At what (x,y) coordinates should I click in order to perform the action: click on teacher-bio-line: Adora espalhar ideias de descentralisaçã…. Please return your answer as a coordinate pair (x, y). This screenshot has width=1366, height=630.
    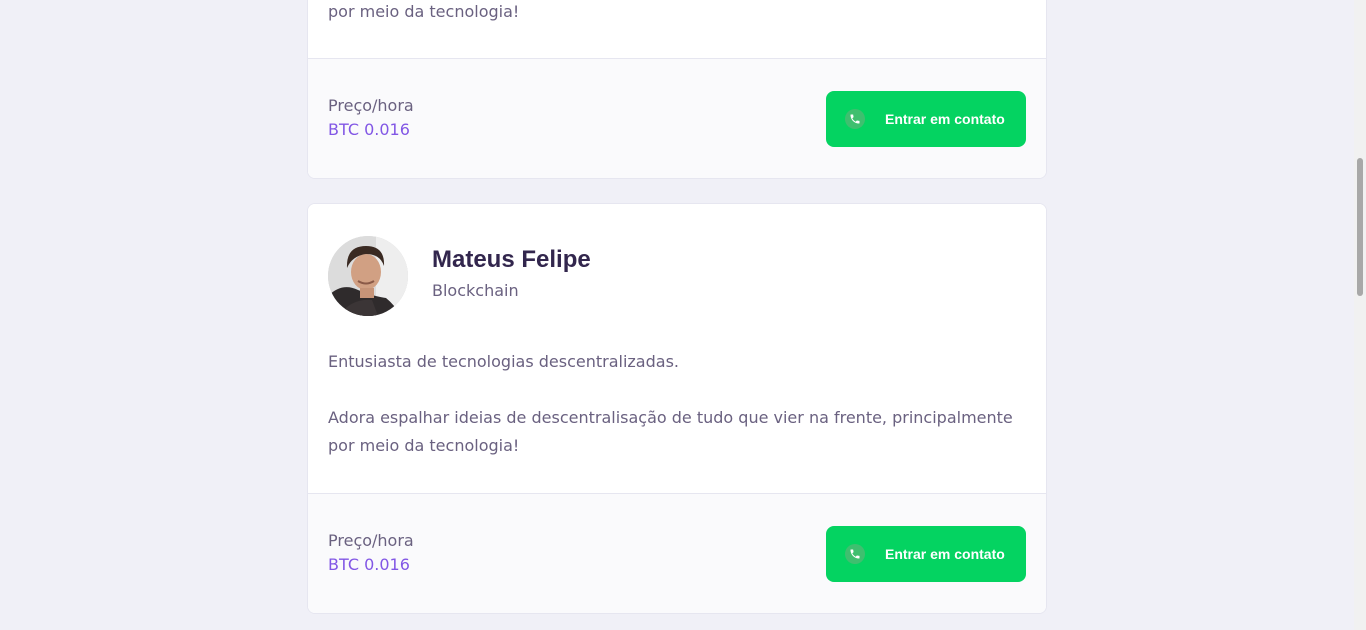
    Looking at the image, I should click on (670, 417).